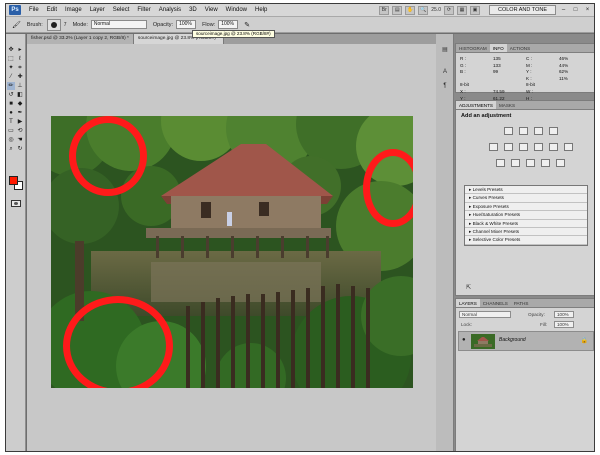  I want to click on arrange-documents-icon: ▦, so click(461, 10).